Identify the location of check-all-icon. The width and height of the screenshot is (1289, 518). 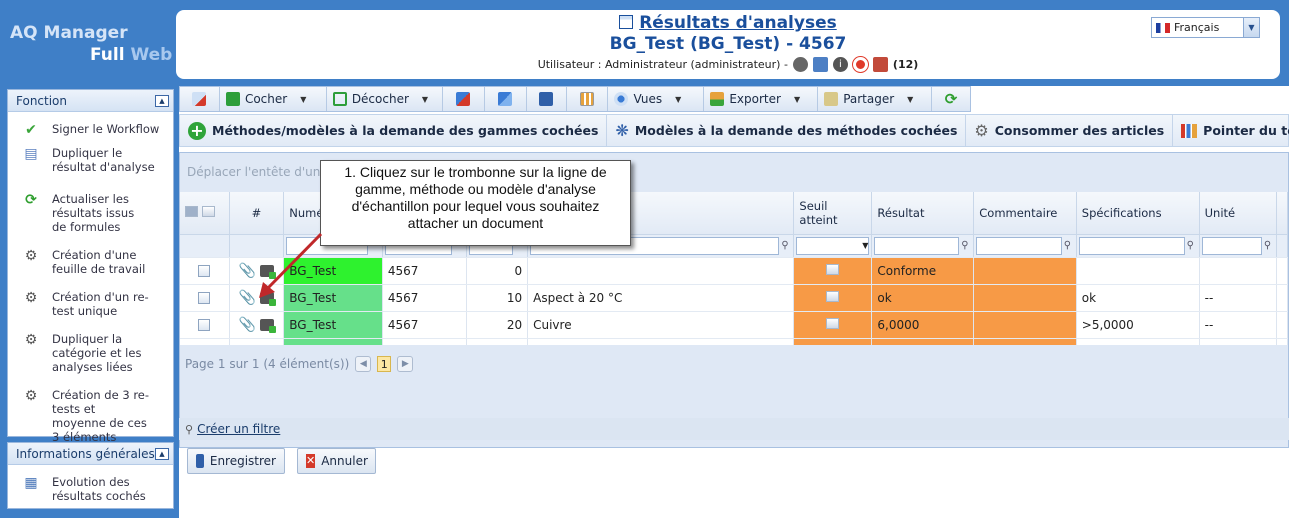
(191, 211).